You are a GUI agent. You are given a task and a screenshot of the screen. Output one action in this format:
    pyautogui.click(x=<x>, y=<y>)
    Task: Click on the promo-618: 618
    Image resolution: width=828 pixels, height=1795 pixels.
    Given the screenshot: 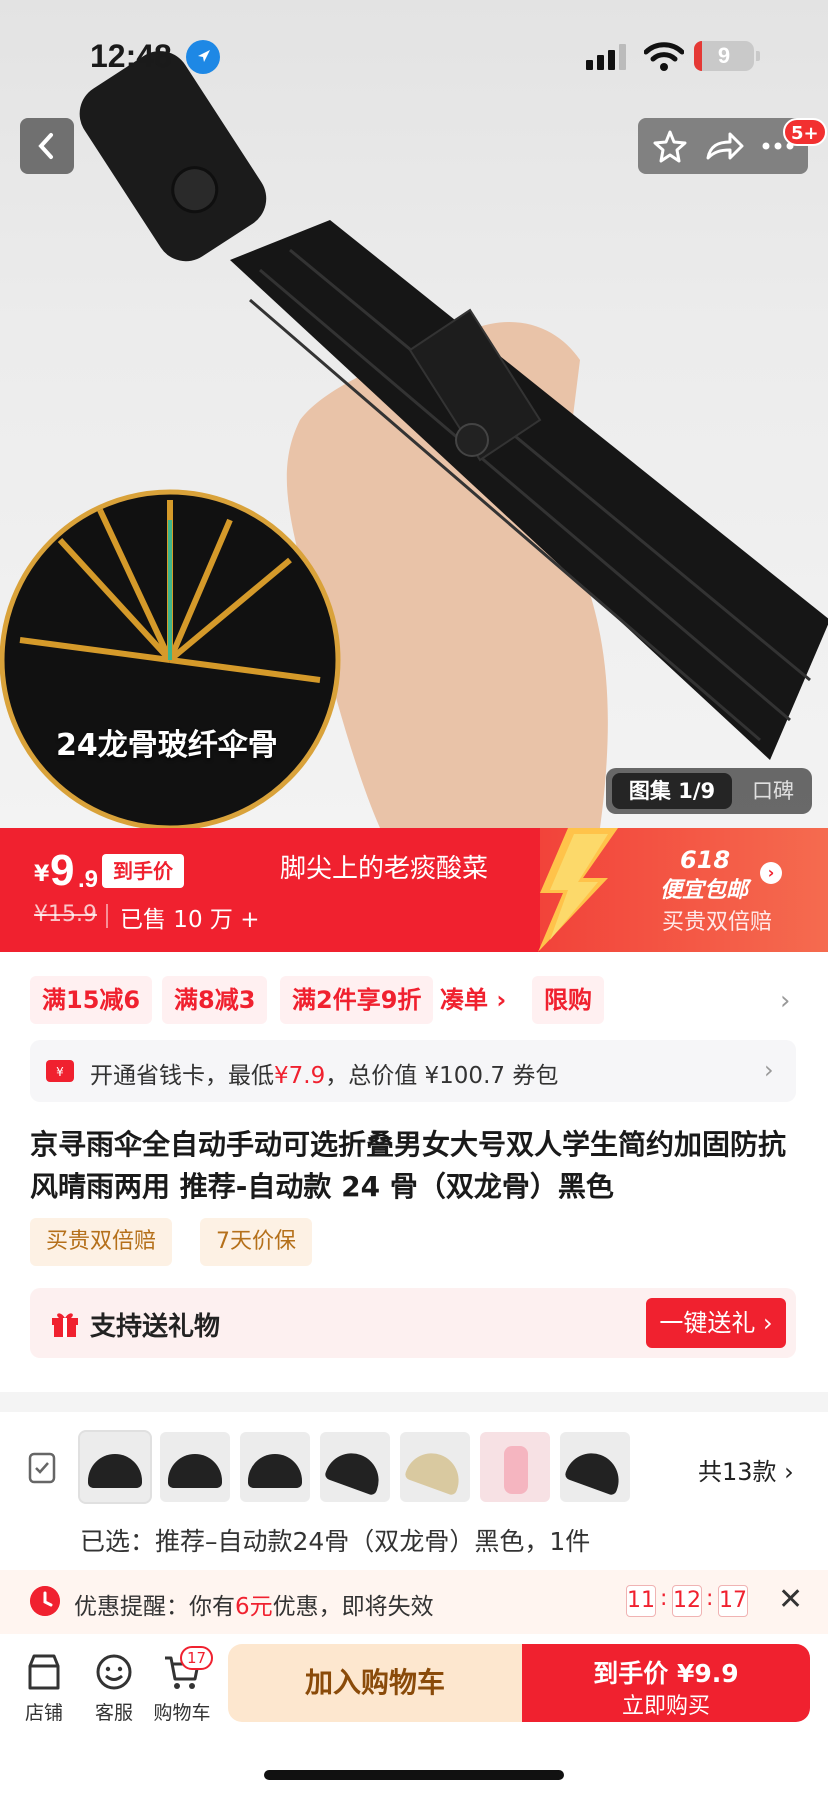 What is the action you would take?
    pyautogui.click(x=705, y=860)
    